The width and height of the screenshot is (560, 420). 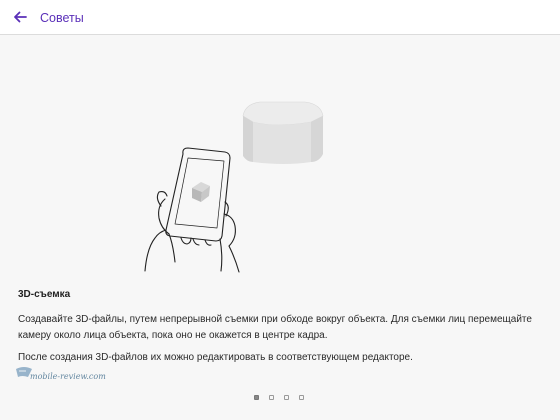 What do you see at coordinates (44, 294) in the screenshot?
I see `tip-title: 3D-съемка` at bounding box center [44, 294].